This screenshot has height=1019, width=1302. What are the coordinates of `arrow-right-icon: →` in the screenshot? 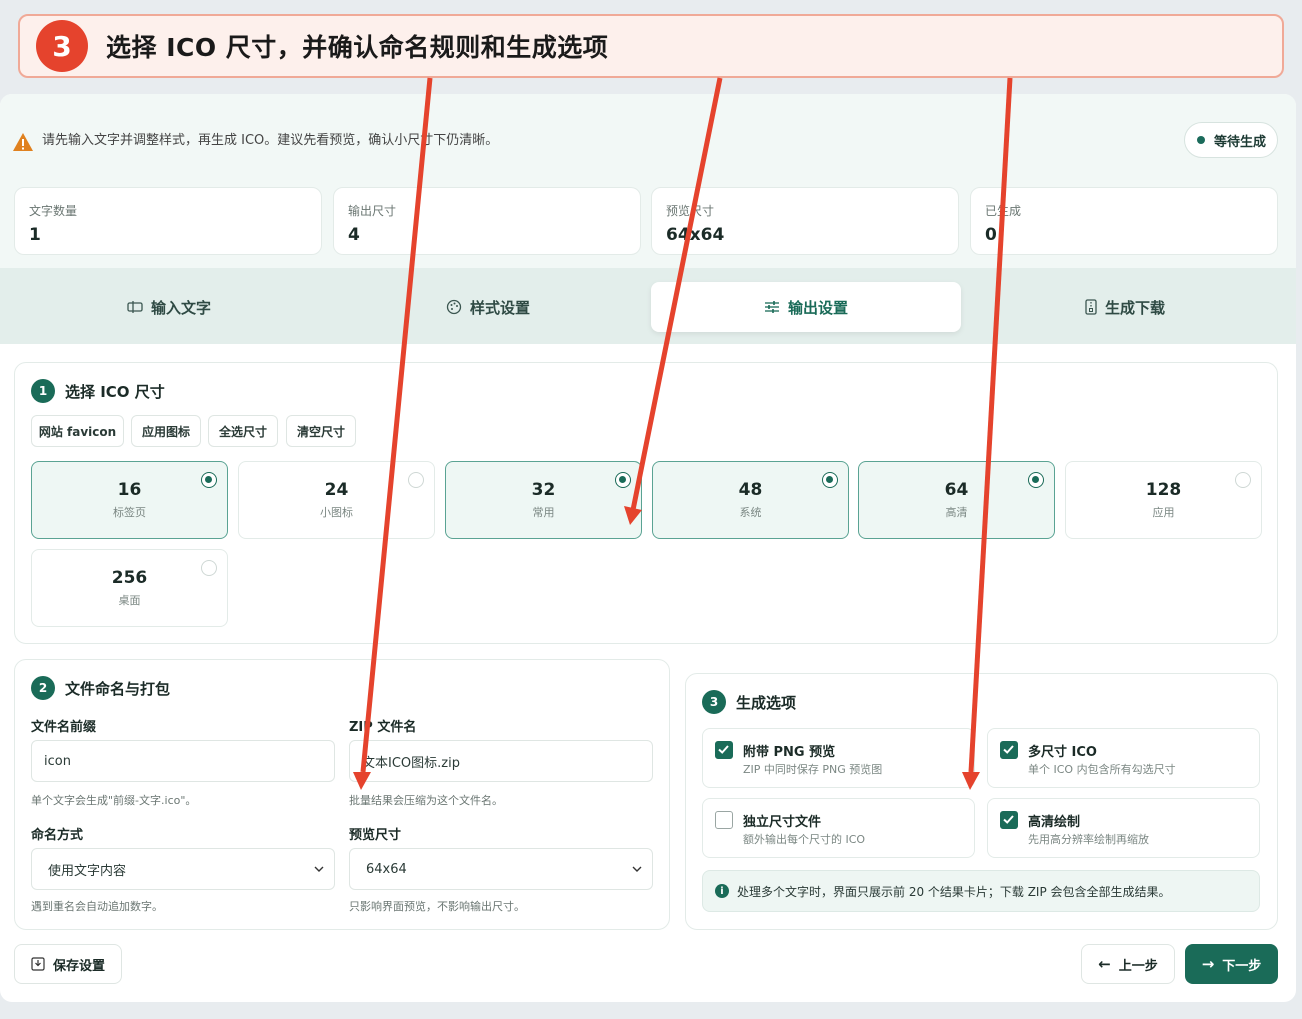 It's located at (1208, 964).